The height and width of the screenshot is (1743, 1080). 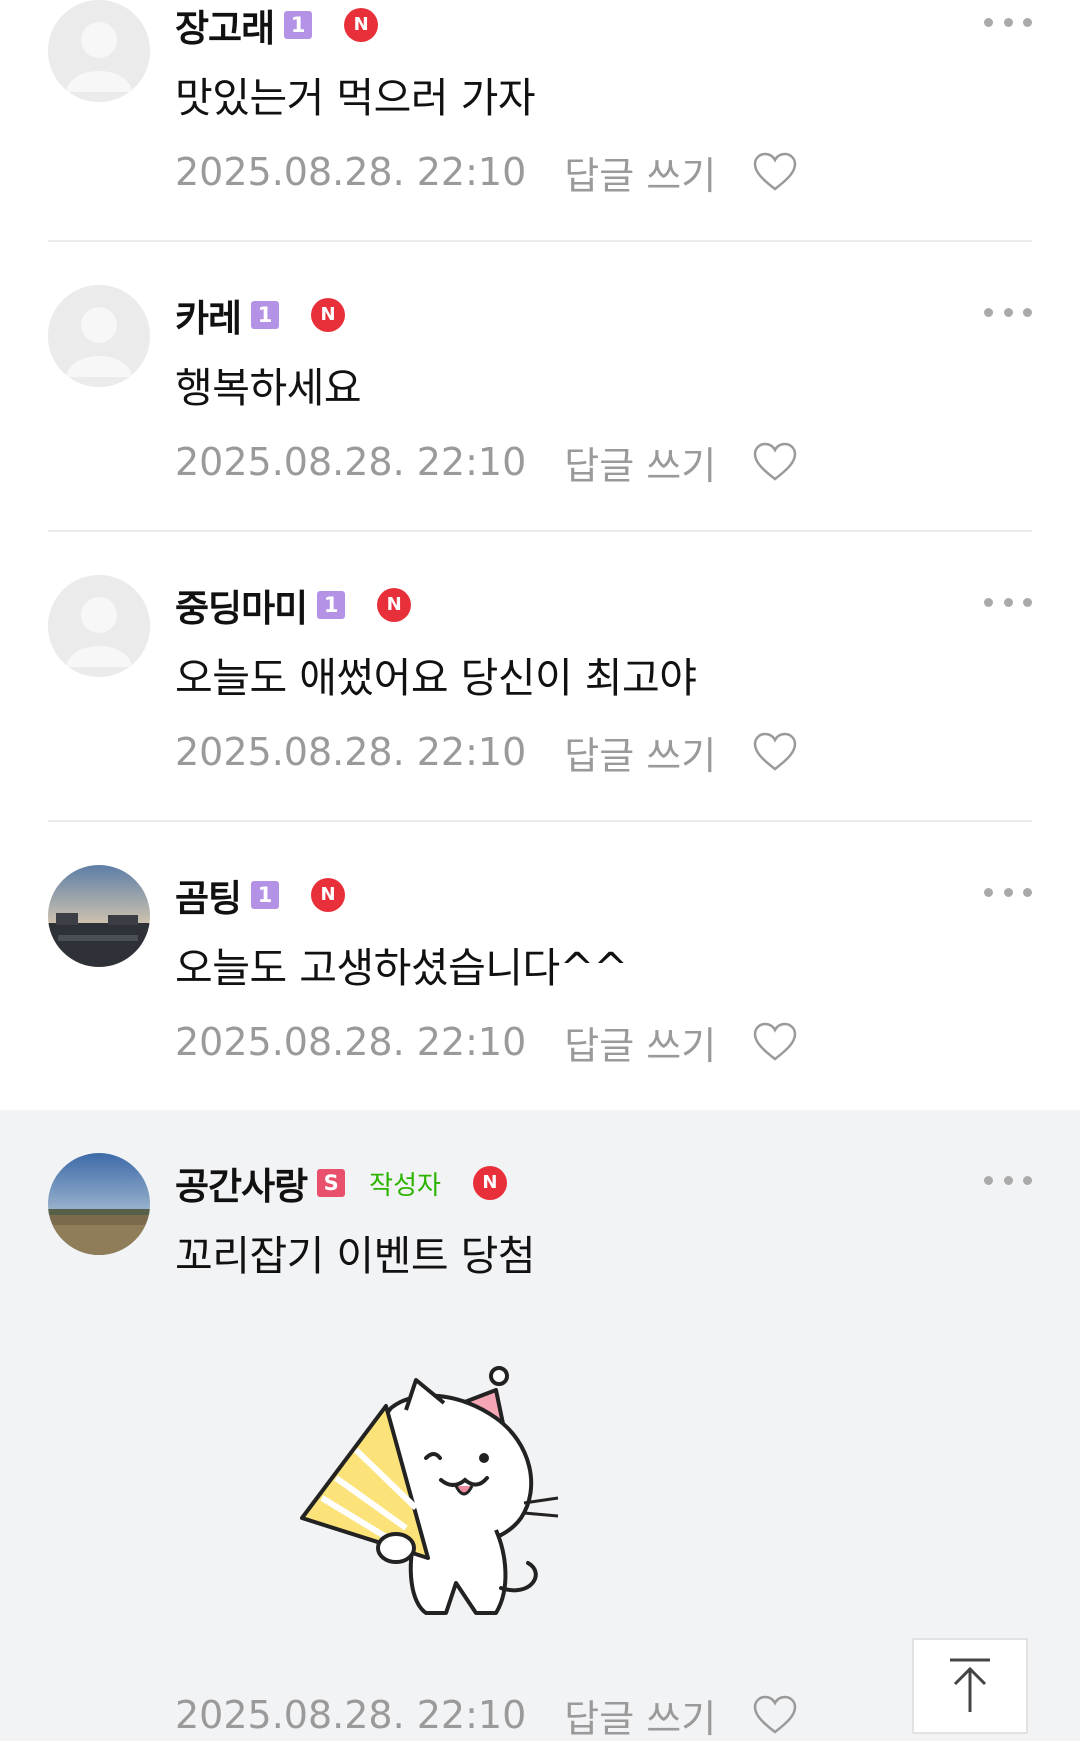 What do you see at coordinates (331, 1183) in the screenshot?
I see `level-badge: S` at bounding box center [331, 1183].